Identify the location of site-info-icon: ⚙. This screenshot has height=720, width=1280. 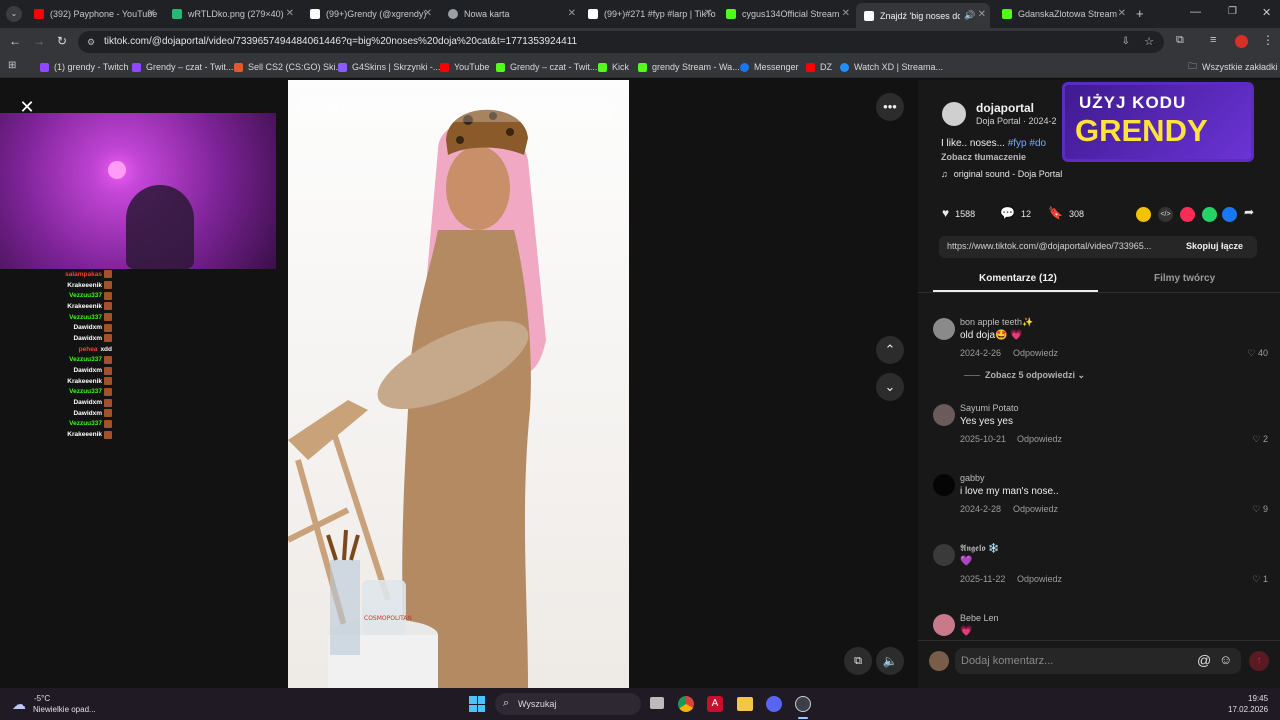
(91, 42).